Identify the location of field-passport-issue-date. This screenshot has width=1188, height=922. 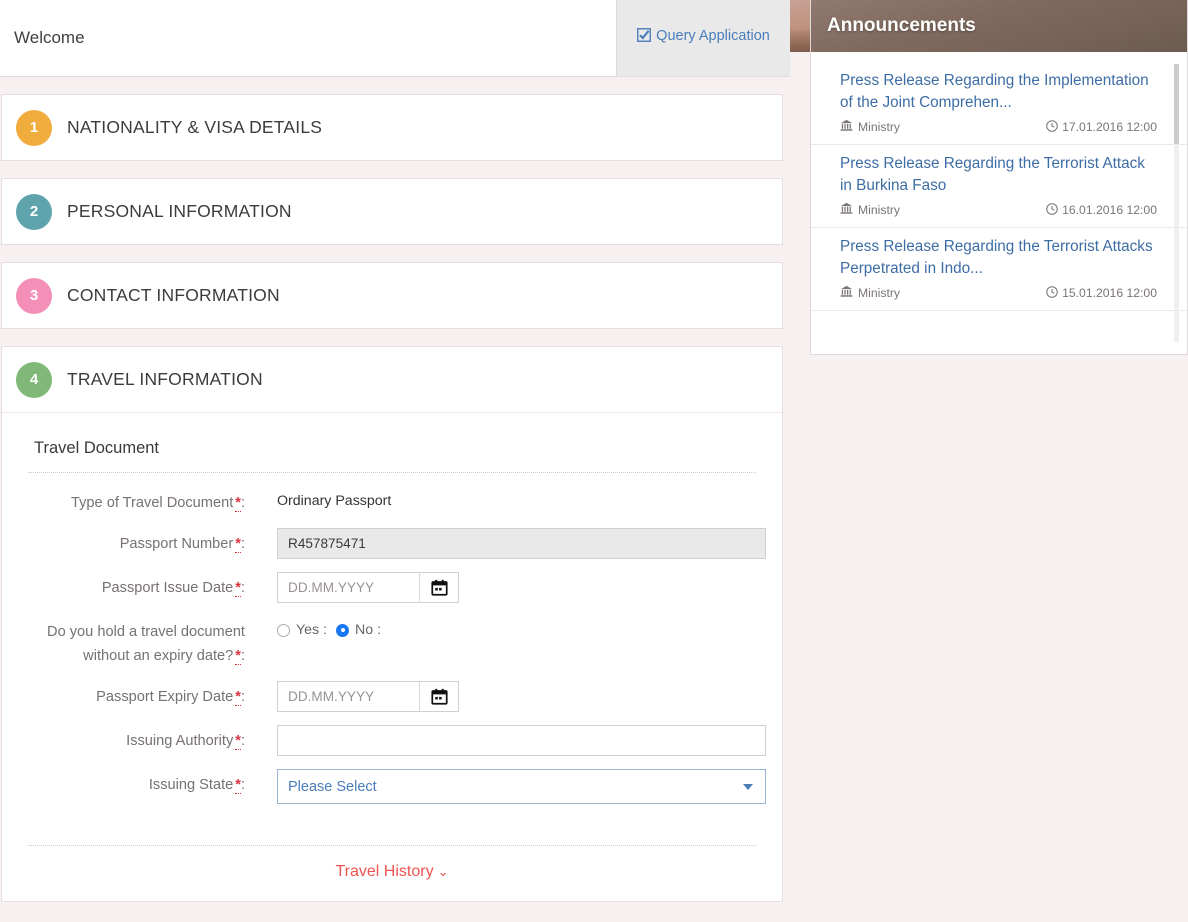
(518, 587).